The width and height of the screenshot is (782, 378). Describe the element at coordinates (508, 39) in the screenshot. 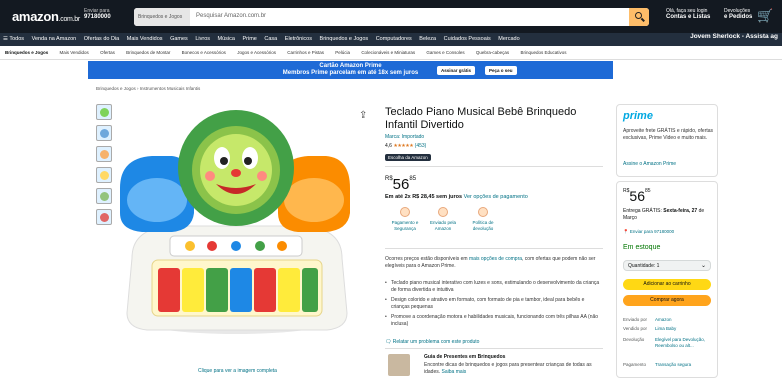

I see `nav-item: Mercado` at that location.